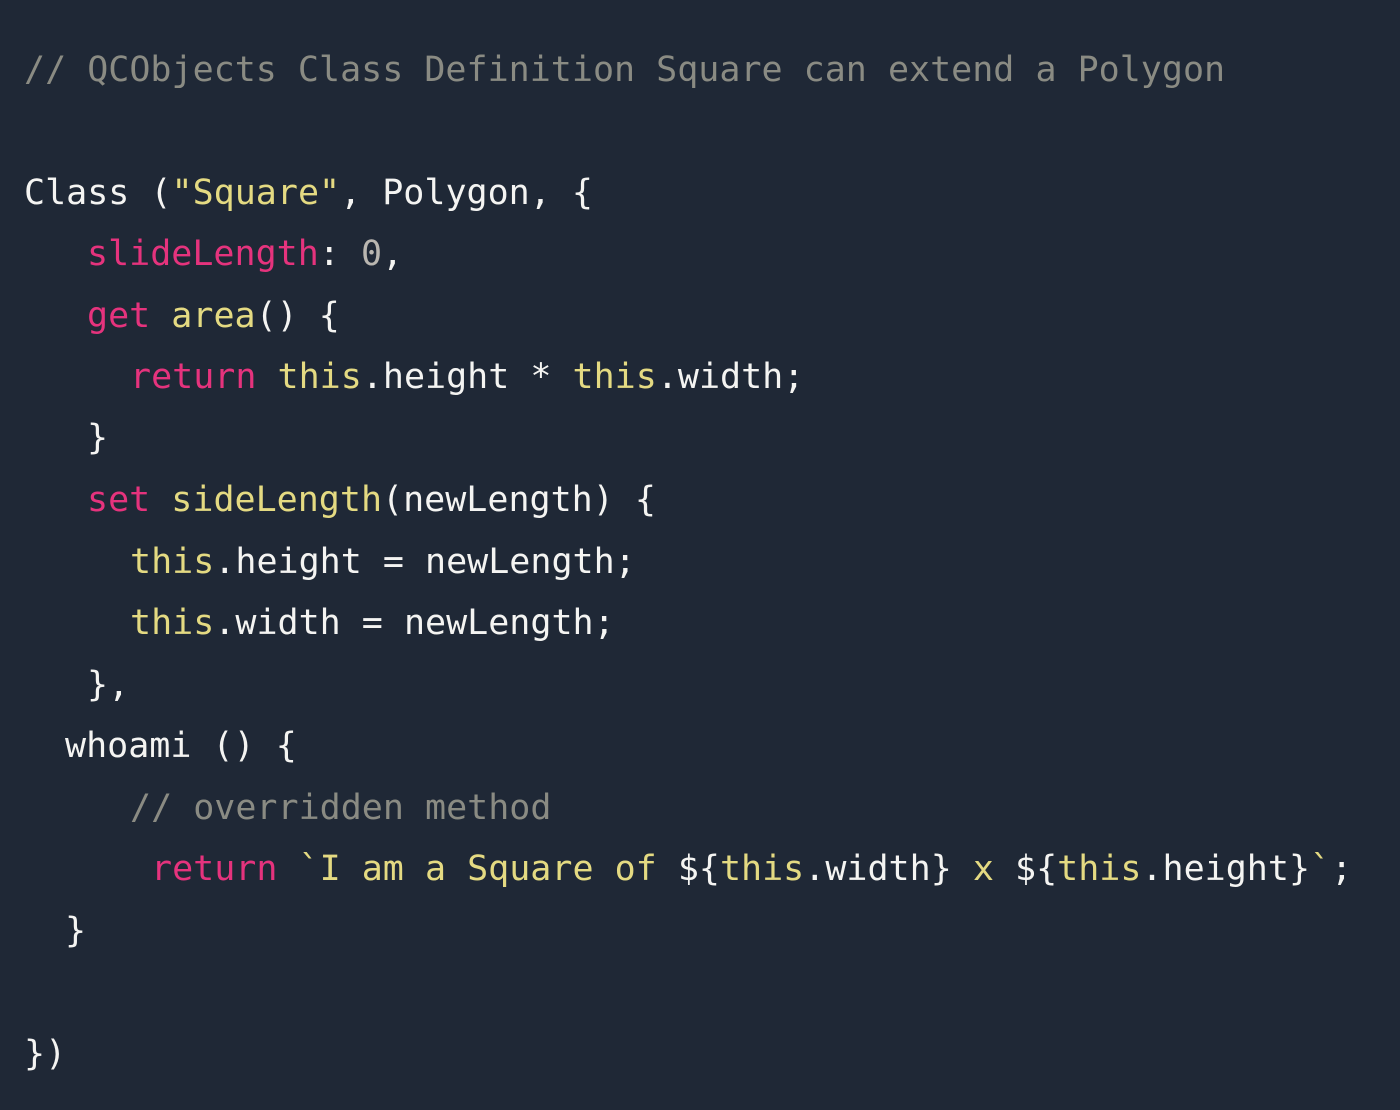 The width and height of the screenshot is (1400, 1110). Describe the element at coordinates (466, 193) in the screenshot. I see `code-text: , Polygon, {` at that location.